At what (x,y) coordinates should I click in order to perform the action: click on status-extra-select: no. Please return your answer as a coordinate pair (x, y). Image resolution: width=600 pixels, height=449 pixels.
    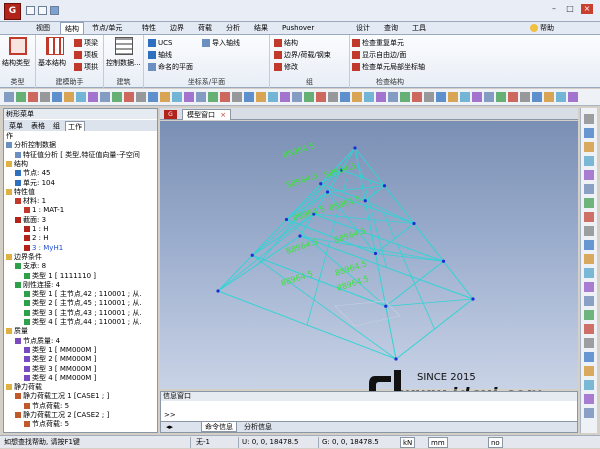
    Looking at the image, I should click on (495, 442).